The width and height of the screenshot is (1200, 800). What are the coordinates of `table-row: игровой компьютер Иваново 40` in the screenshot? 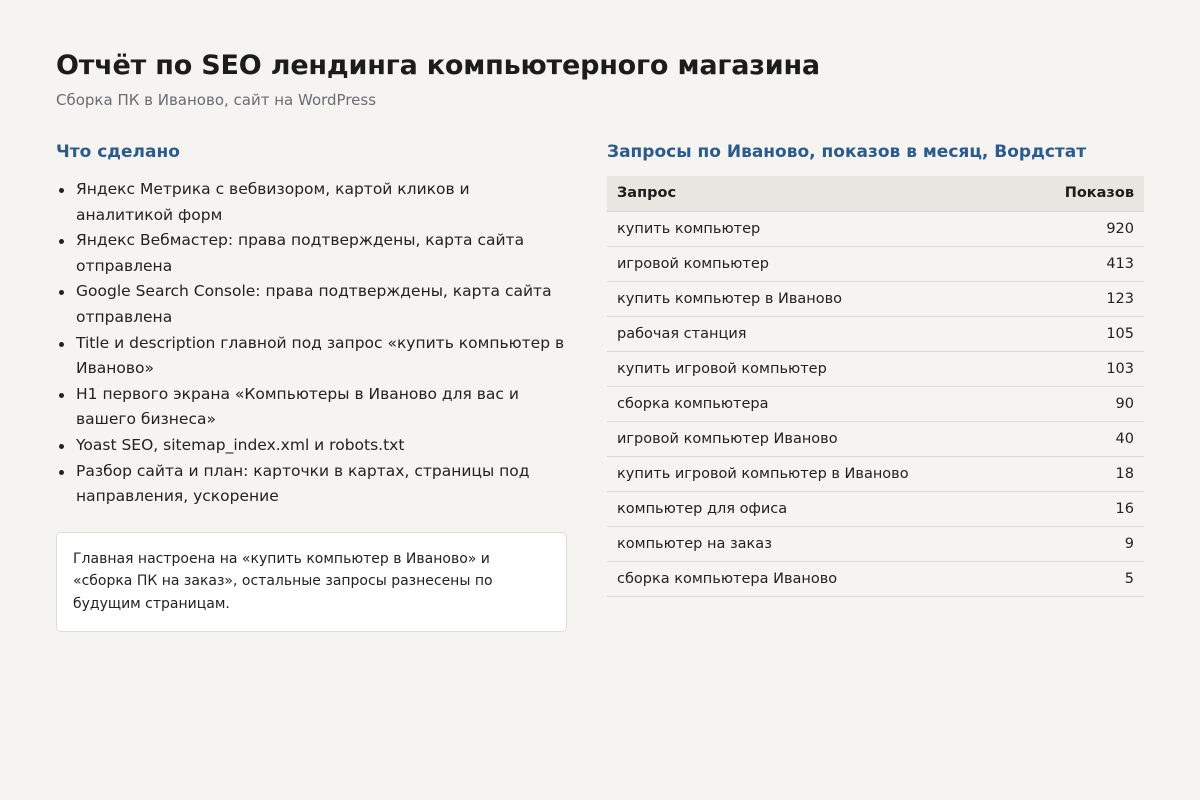 It's located at (875, 439).